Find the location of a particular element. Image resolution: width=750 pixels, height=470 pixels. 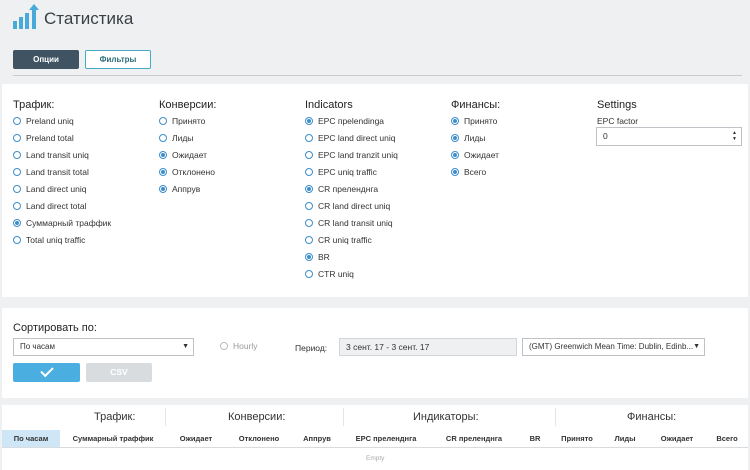

traffic-option-label: Land direct uniq is located at coordinates (56, 189).